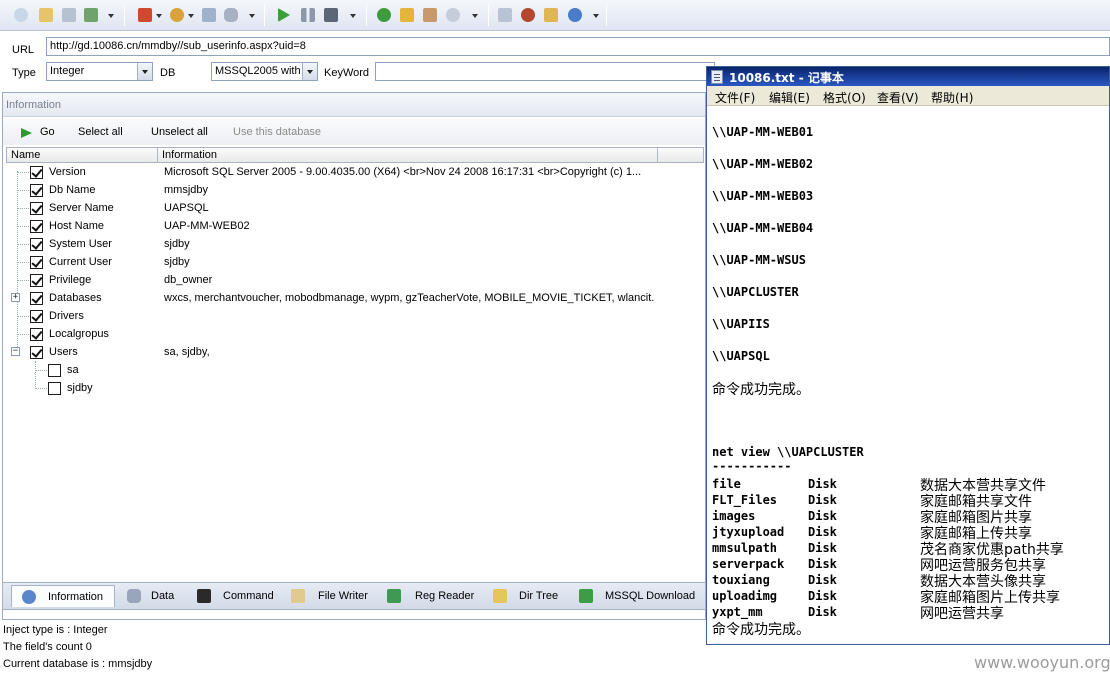 This screenshot has height=673, width=1110. I want to click on download-icon, so click(586, 596).